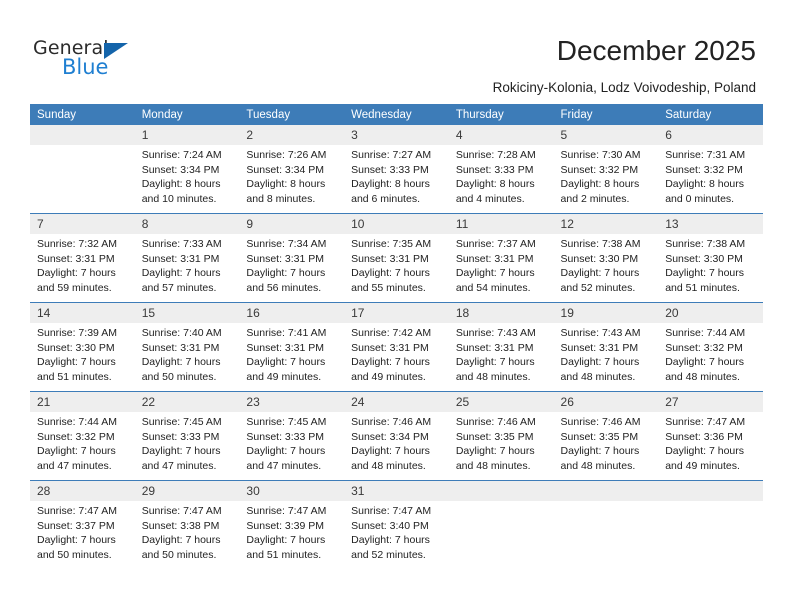 The height and width of the screenshot is (612, 792). Describe the element at coordinates (85, 67) in the screenshot. I see `logo-text-blue: Blue` at that location.